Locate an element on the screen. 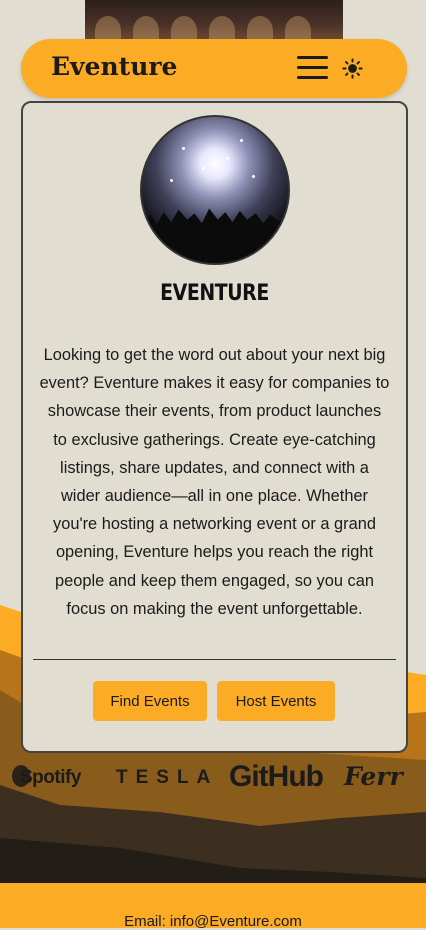 This screenshot has height=930, width=426. footer-email: Email: info@Eventure.com is located at coordinates (213, 921).